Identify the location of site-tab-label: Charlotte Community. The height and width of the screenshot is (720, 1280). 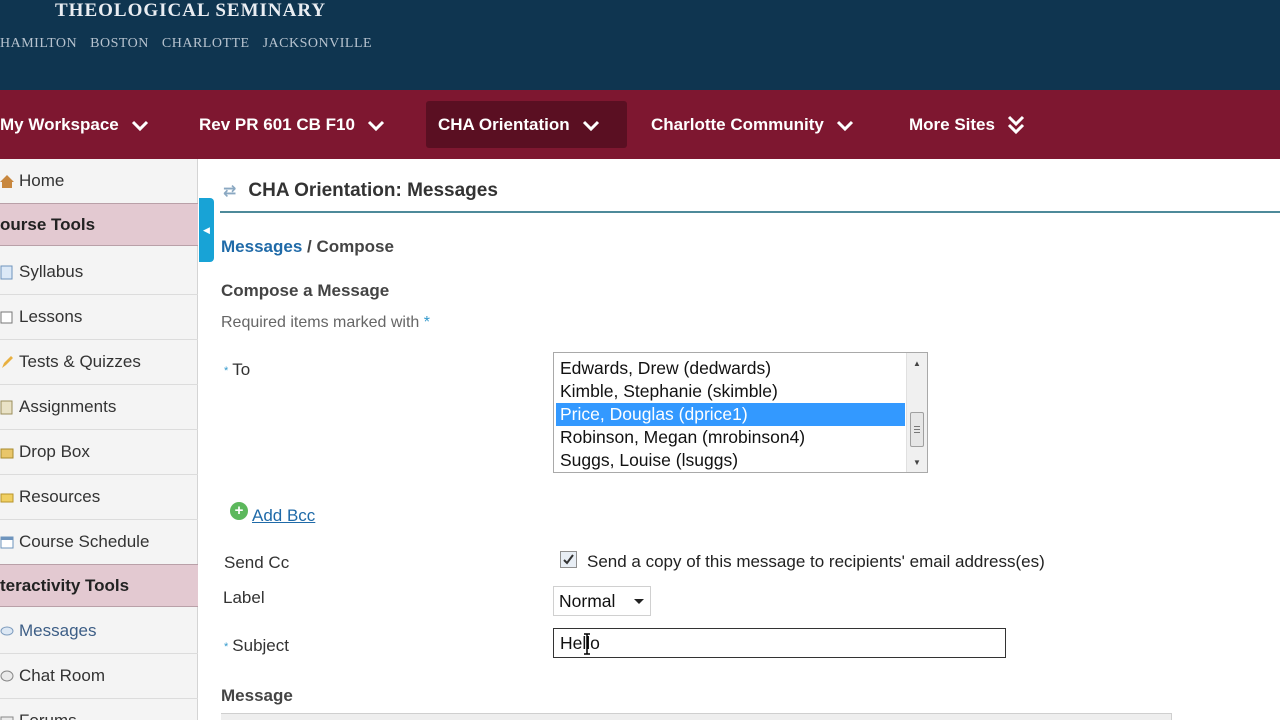
(737, 124).